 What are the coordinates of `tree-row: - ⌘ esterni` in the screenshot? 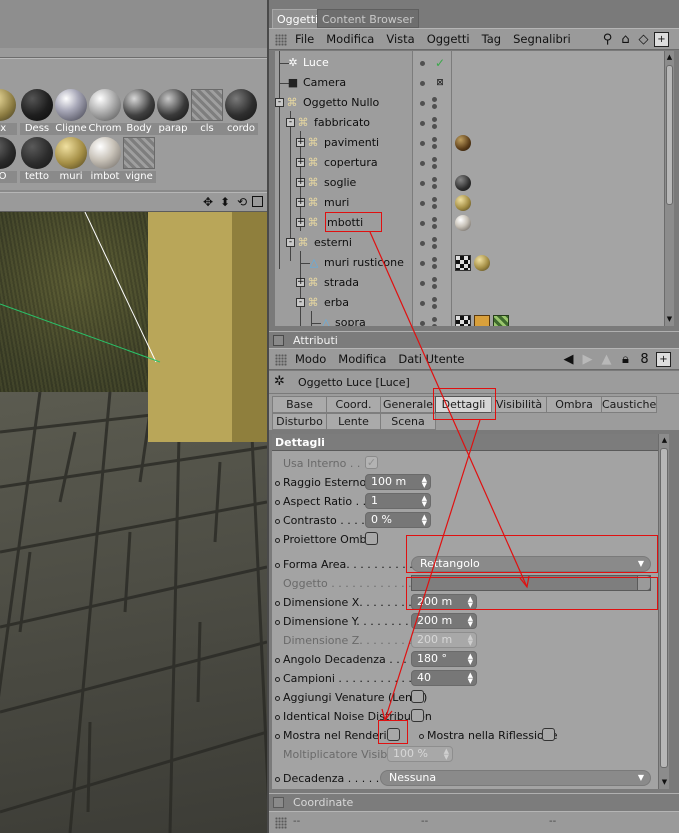 It's located at (470, 243).